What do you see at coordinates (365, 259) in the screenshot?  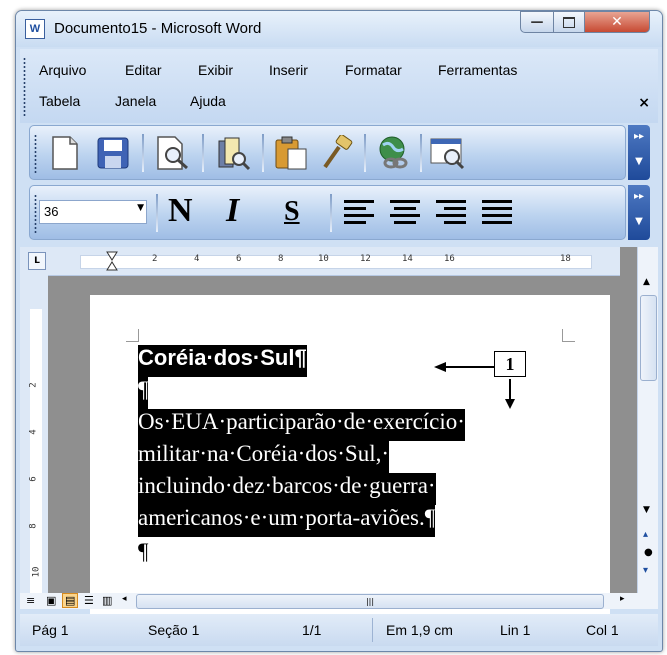 I see `ruler-label: 12` at bounding box center [365, 259].